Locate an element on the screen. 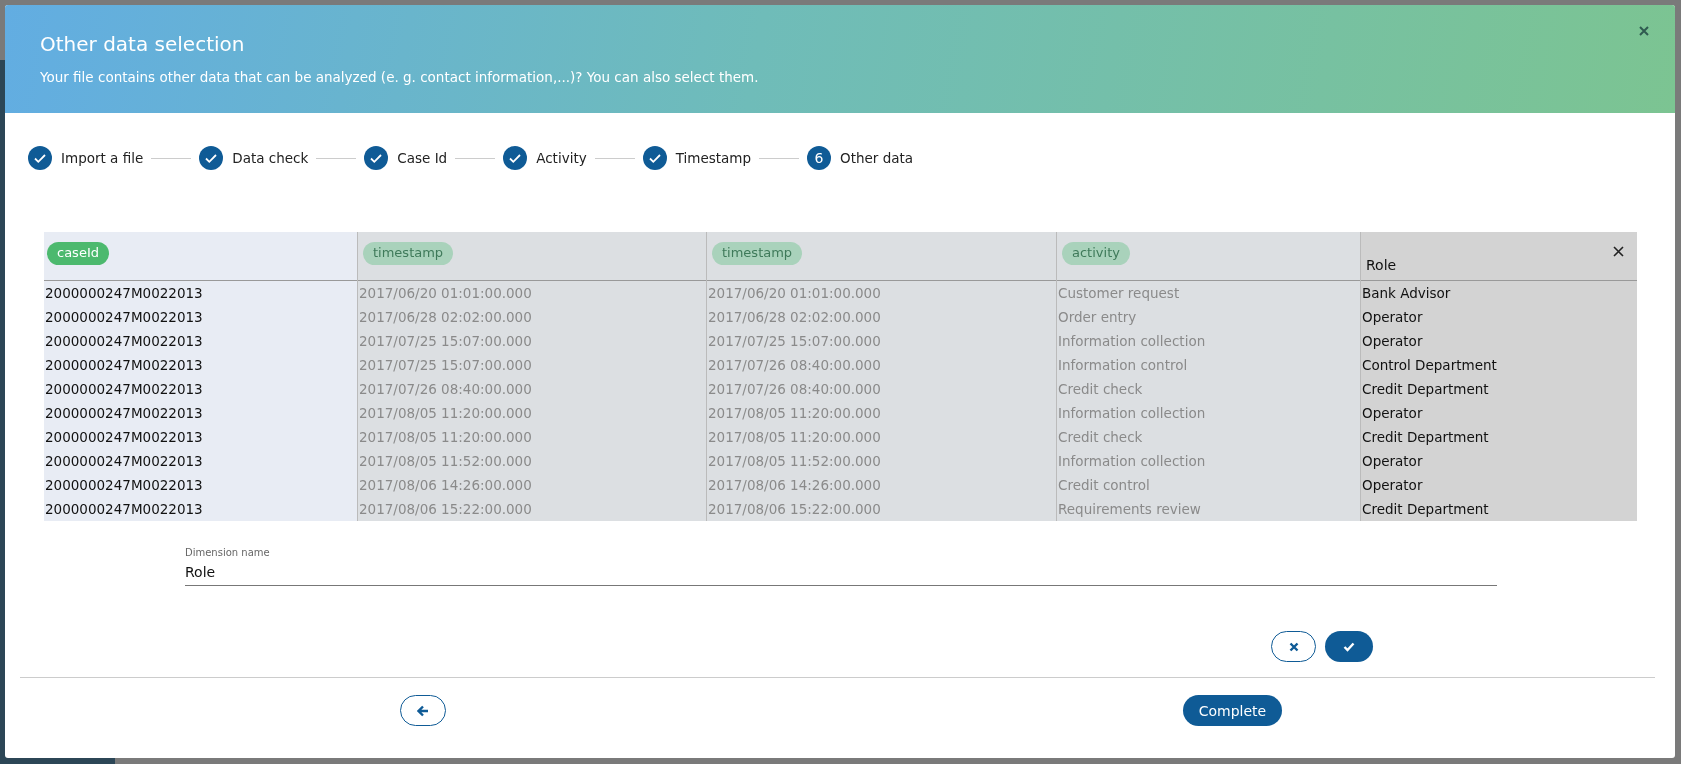  cancel-button is located at coordinates (1293, 646).